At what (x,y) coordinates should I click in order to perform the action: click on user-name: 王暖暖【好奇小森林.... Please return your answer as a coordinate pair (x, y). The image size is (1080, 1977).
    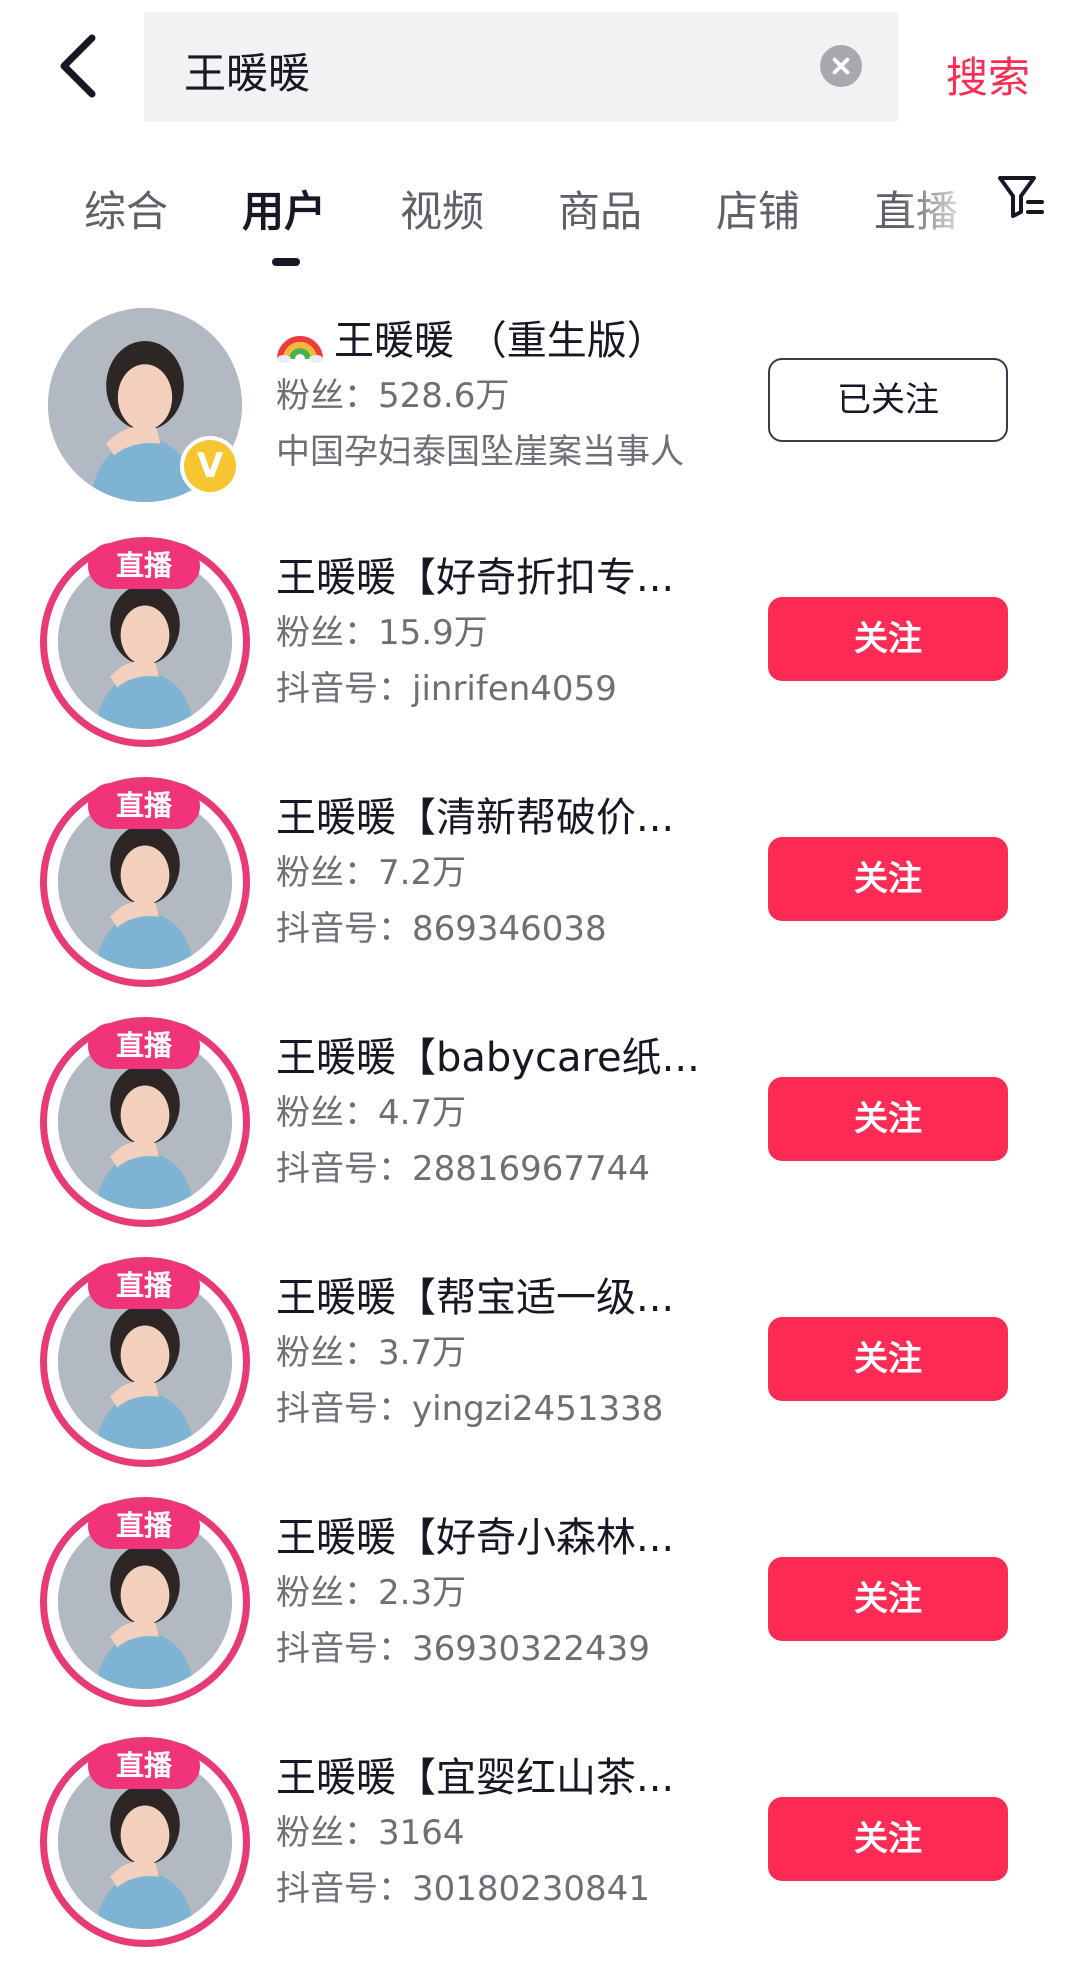
    Looking at the image, I should click on (475, 1538).